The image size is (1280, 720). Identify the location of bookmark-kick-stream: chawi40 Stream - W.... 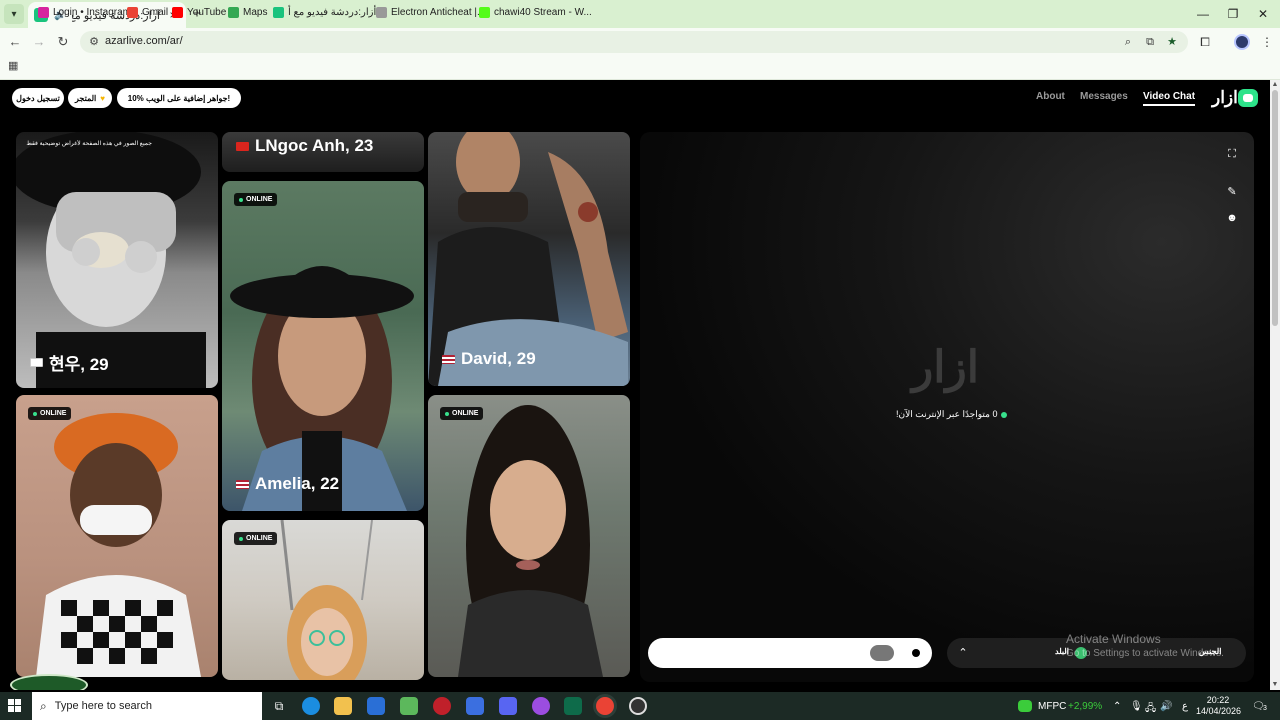
(535, 12).